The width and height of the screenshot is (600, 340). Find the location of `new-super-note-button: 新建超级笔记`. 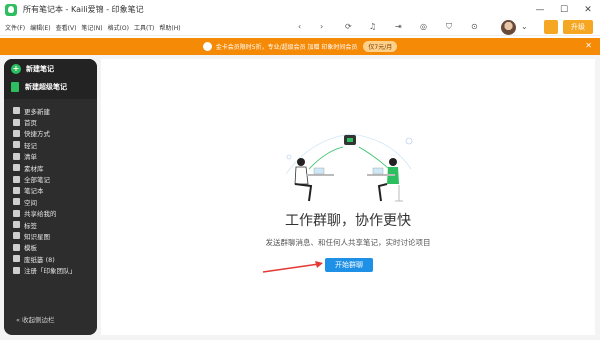

new-super-note-button: 新建超级笔记 is located at coordinates (39, 87).